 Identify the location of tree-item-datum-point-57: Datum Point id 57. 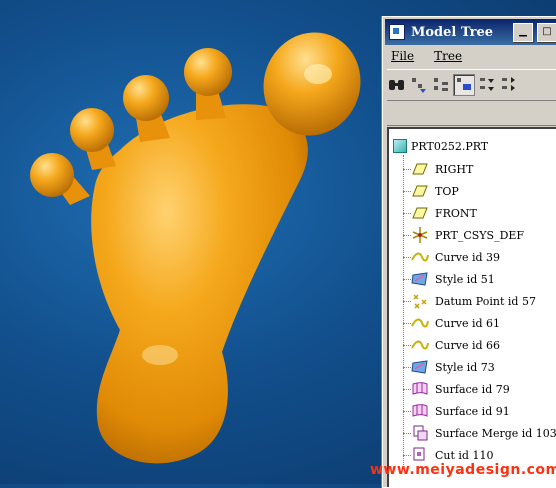
(469, 301).